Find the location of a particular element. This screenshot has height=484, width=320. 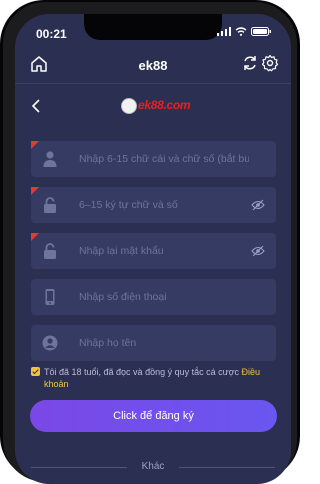

signal-icon is located at coordinates (224, 31).